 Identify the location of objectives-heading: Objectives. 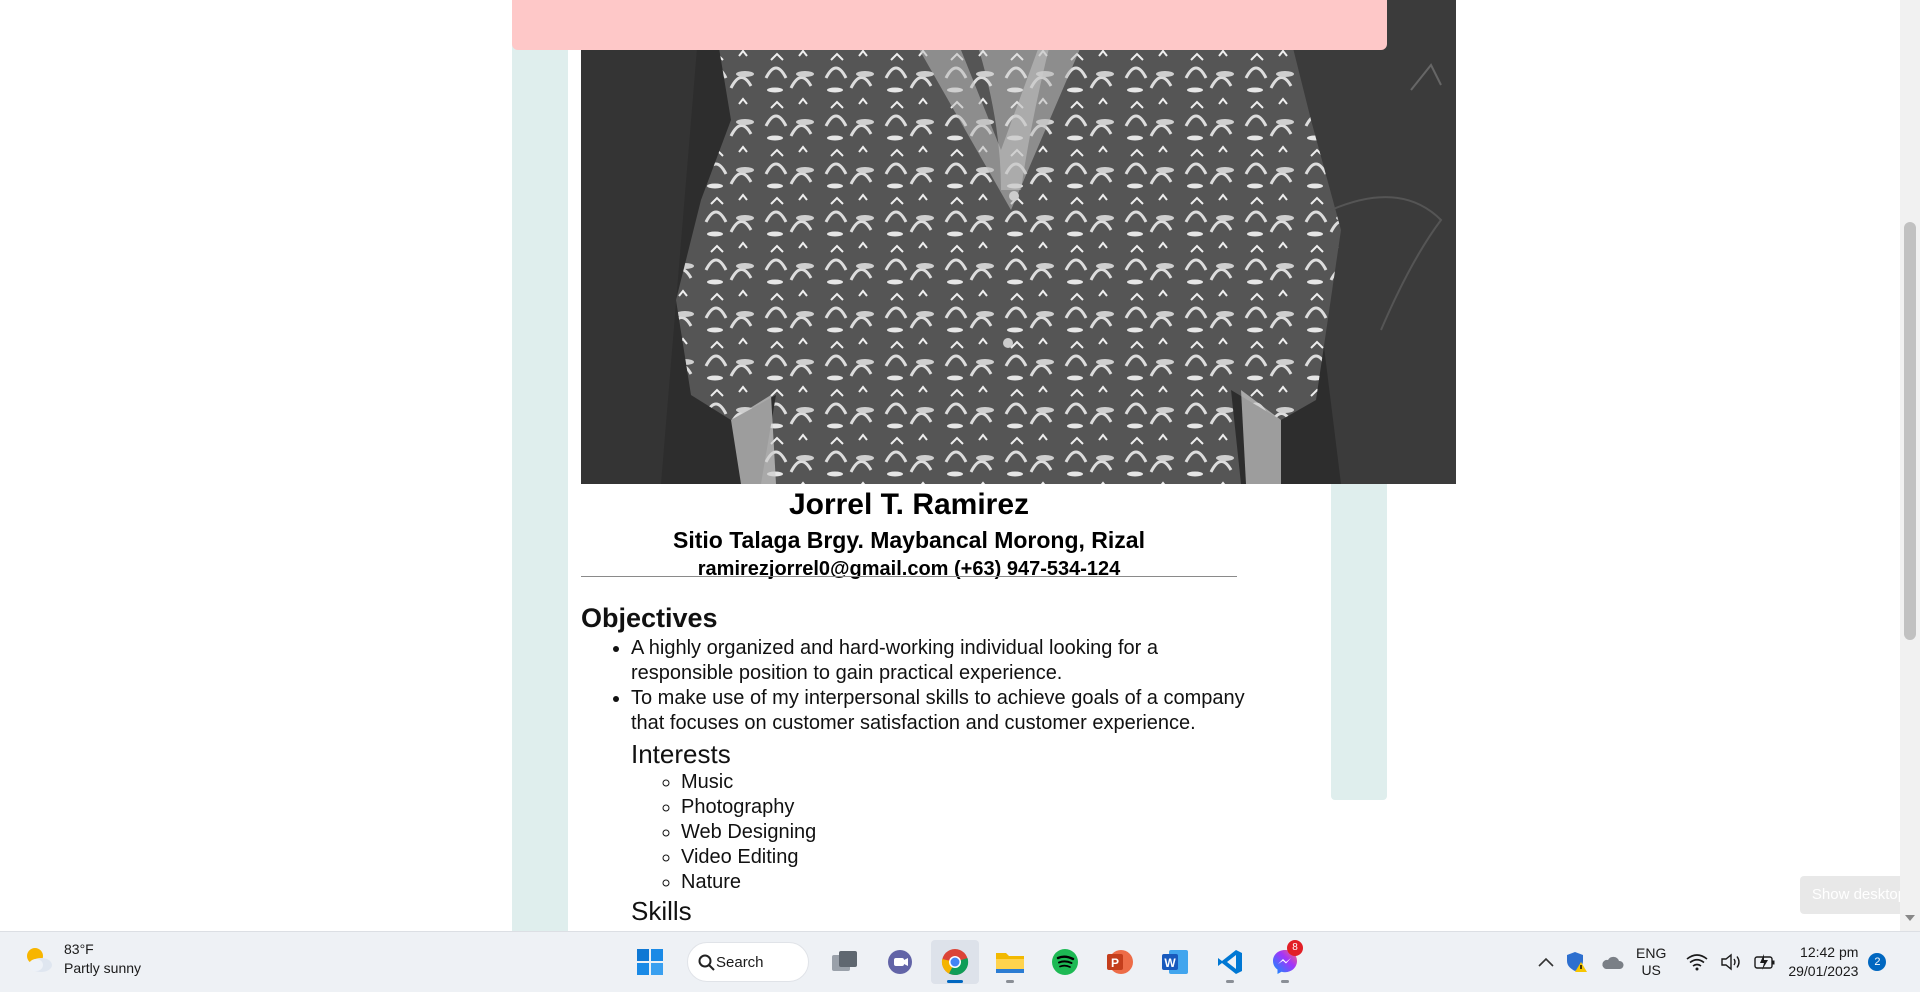
(649, 618).